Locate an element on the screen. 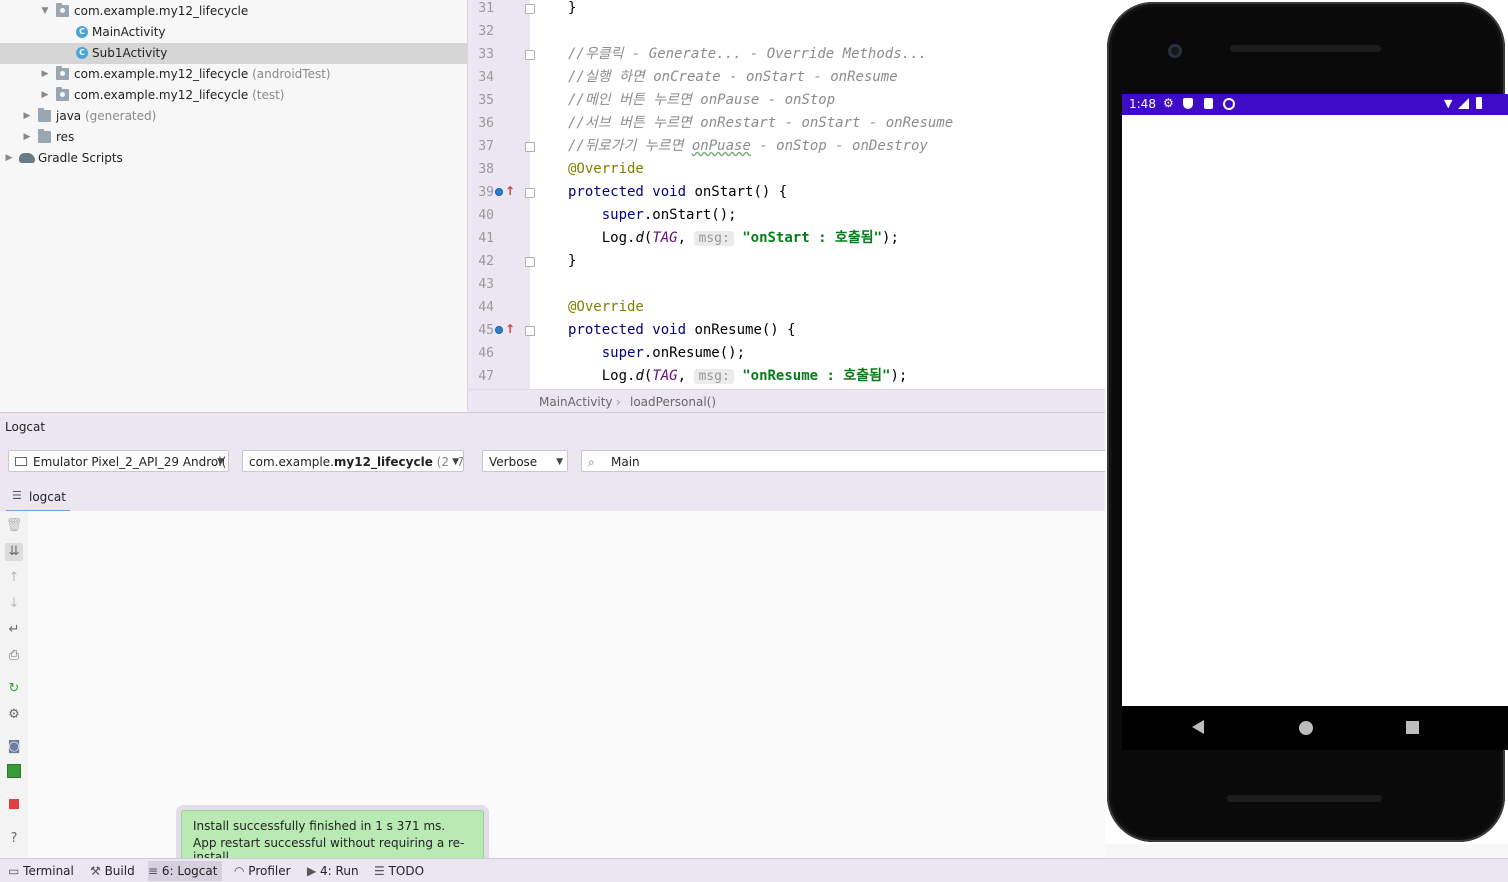  tool-tab-build: ⚒ Build is located at coordinates (115, 871).